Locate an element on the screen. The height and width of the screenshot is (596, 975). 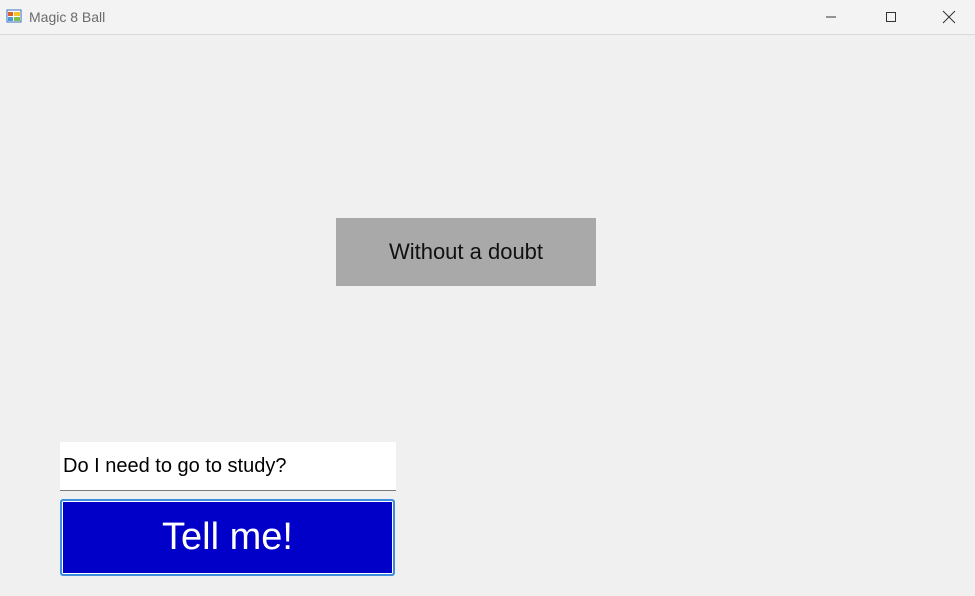
answer-label: Without a doubt is located at coordinates (466, 252).